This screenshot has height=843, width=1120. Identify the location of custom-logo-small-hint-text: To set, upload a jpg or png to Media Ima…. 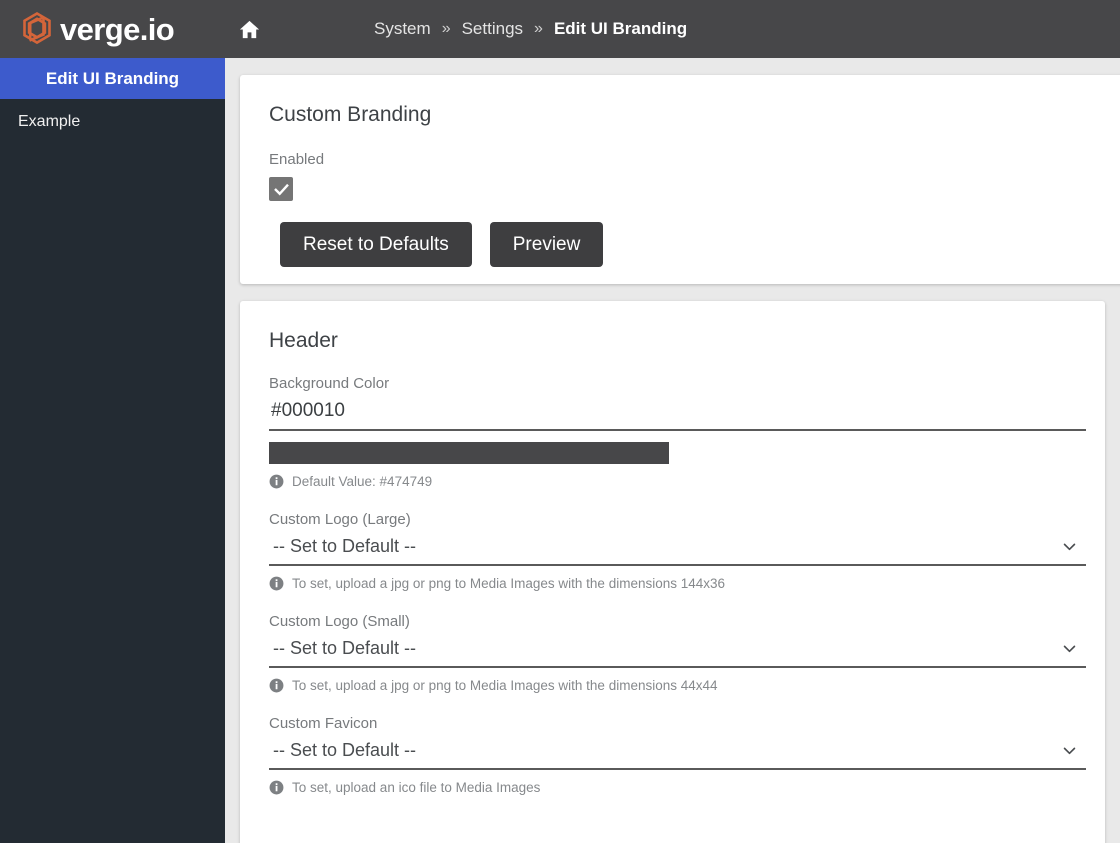
(505, 685).